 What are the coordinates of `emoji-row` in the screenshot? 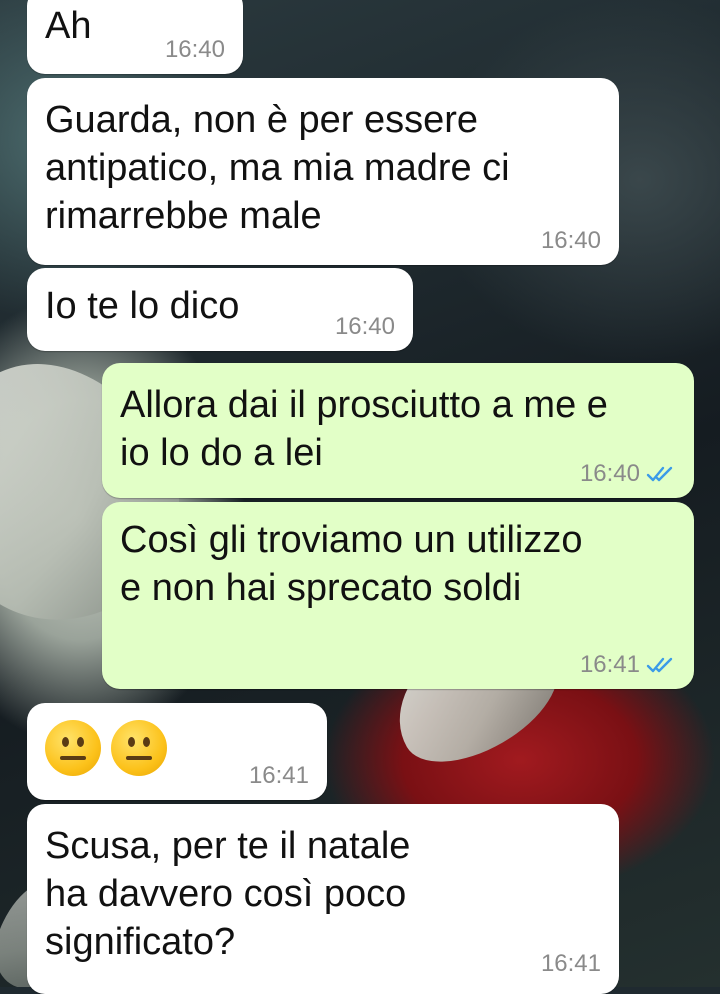 It's located at (111, 748).